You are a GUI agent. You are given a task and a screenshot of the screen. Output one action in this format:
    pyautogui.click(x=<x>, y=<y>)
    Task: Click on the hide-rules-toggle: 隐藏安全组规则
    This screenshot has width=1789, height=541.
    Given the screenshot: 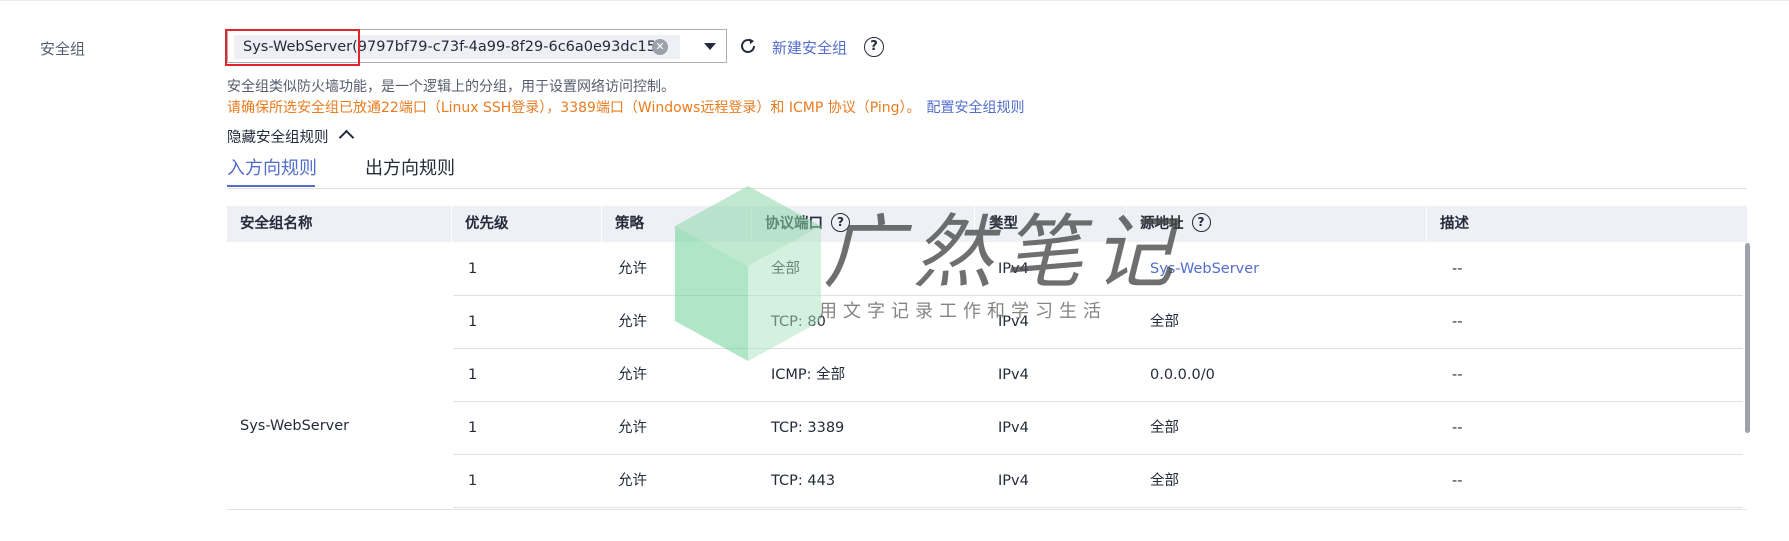 What is the action you would take?
    pyautogui.click(x=290, y=136)
    